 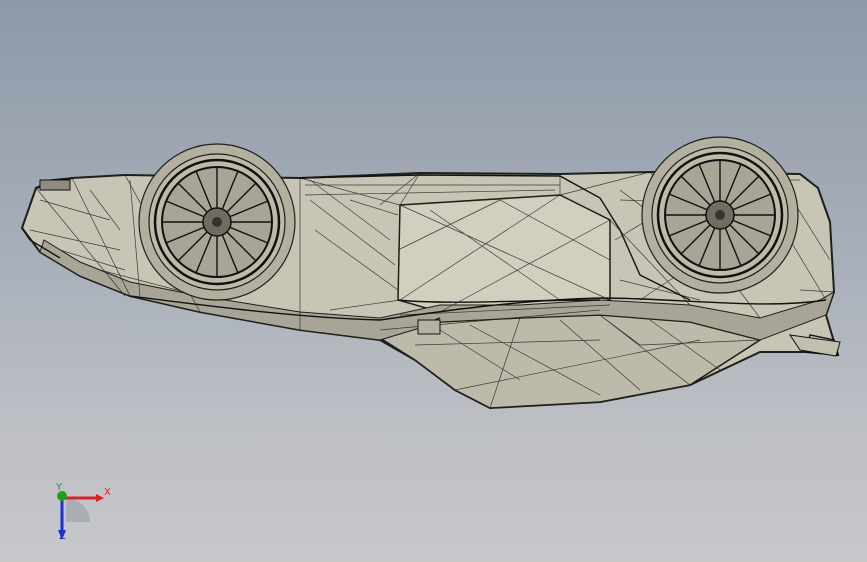 What do you see at coordinates (504, 253) in the screenshot?
I see `cabin-panel` at bounding box center [504, 253].